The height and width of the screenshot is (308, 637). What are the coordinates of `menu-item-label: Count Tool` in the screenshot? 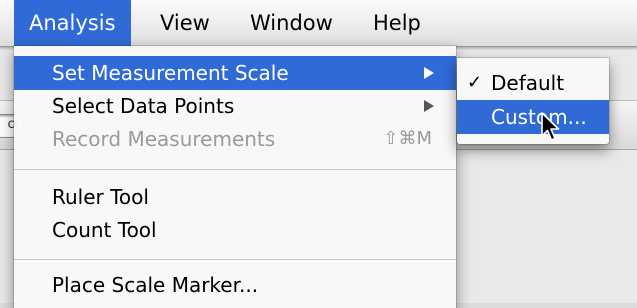 It's located at (104, 230).